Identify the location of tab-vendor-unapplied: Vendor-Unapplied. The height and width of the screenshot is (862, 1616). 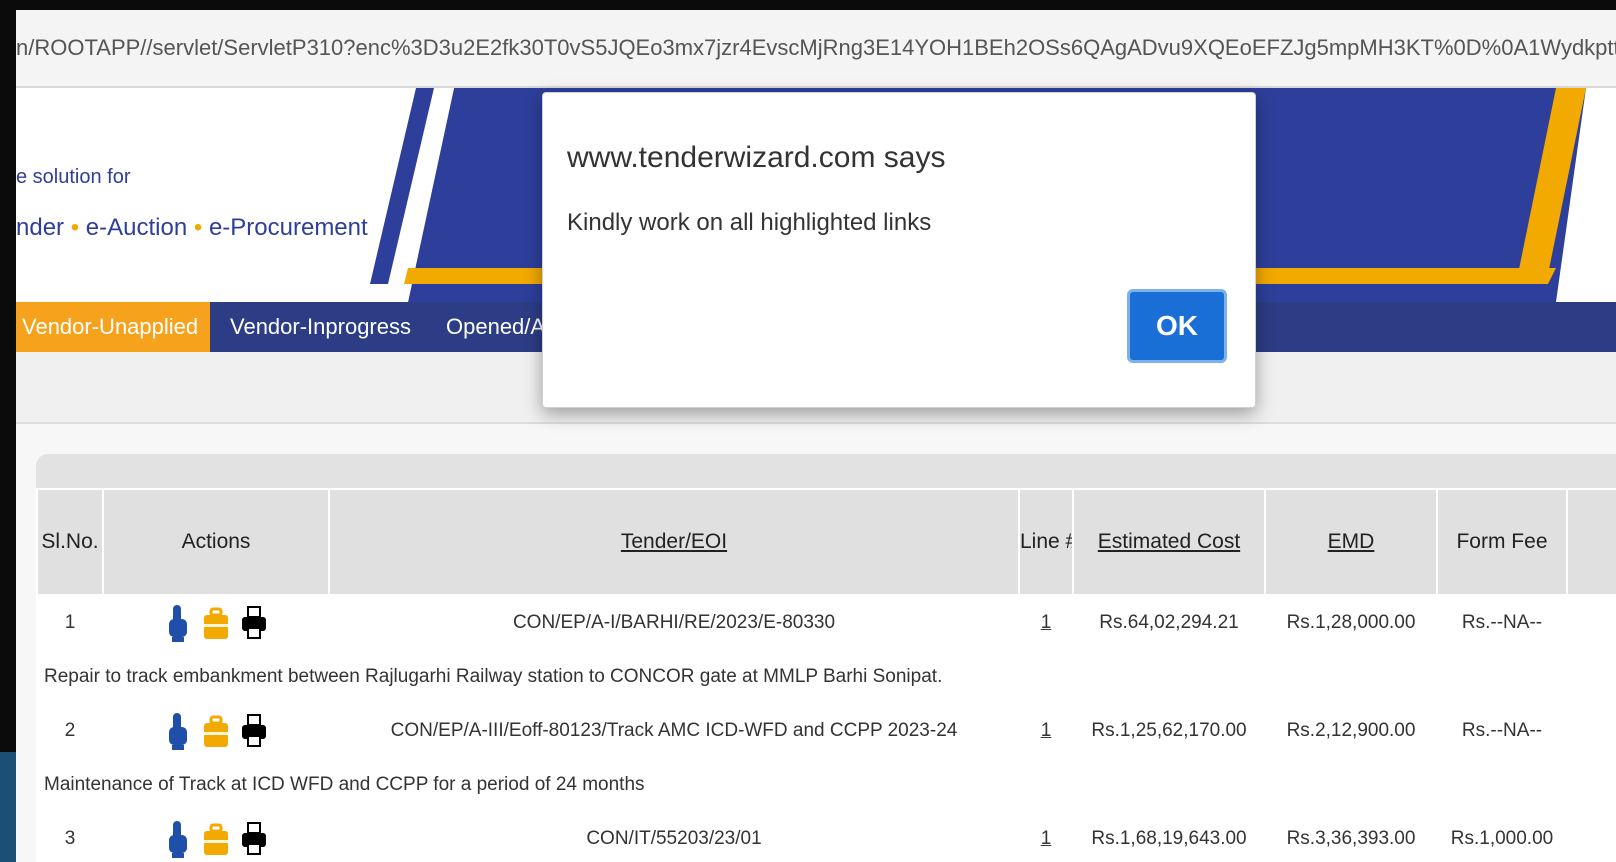
(113, 327).